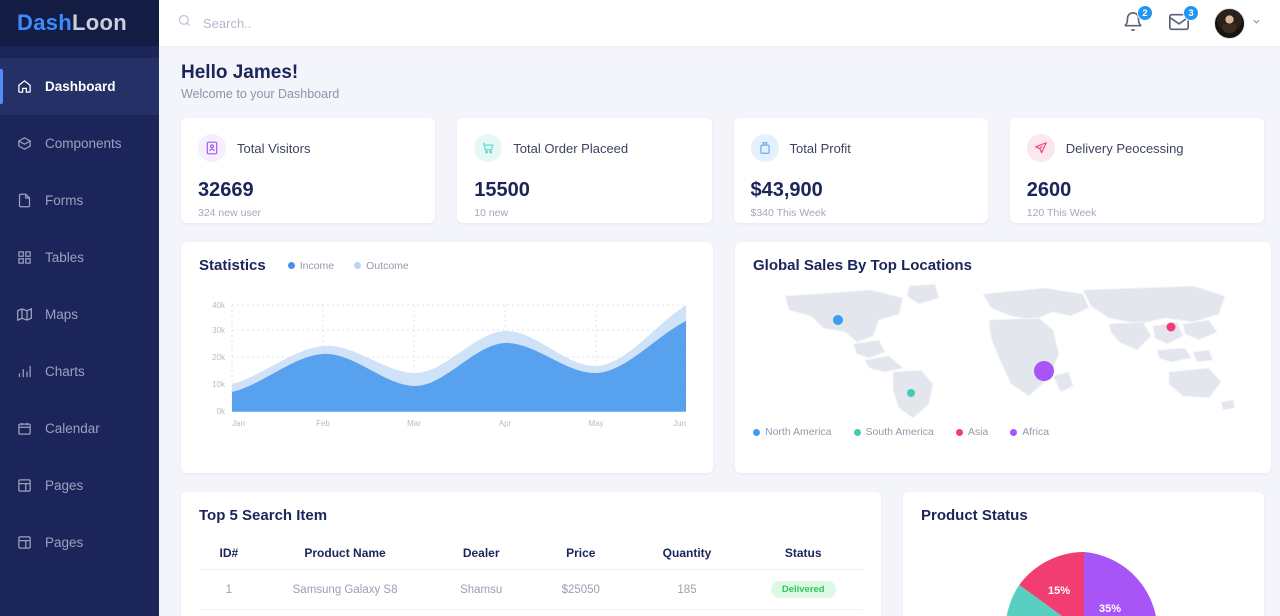 Image resolution: width=1280 pixels, height=616 pixels. I want to click on notification-badge: 2, so click(1145, 13).